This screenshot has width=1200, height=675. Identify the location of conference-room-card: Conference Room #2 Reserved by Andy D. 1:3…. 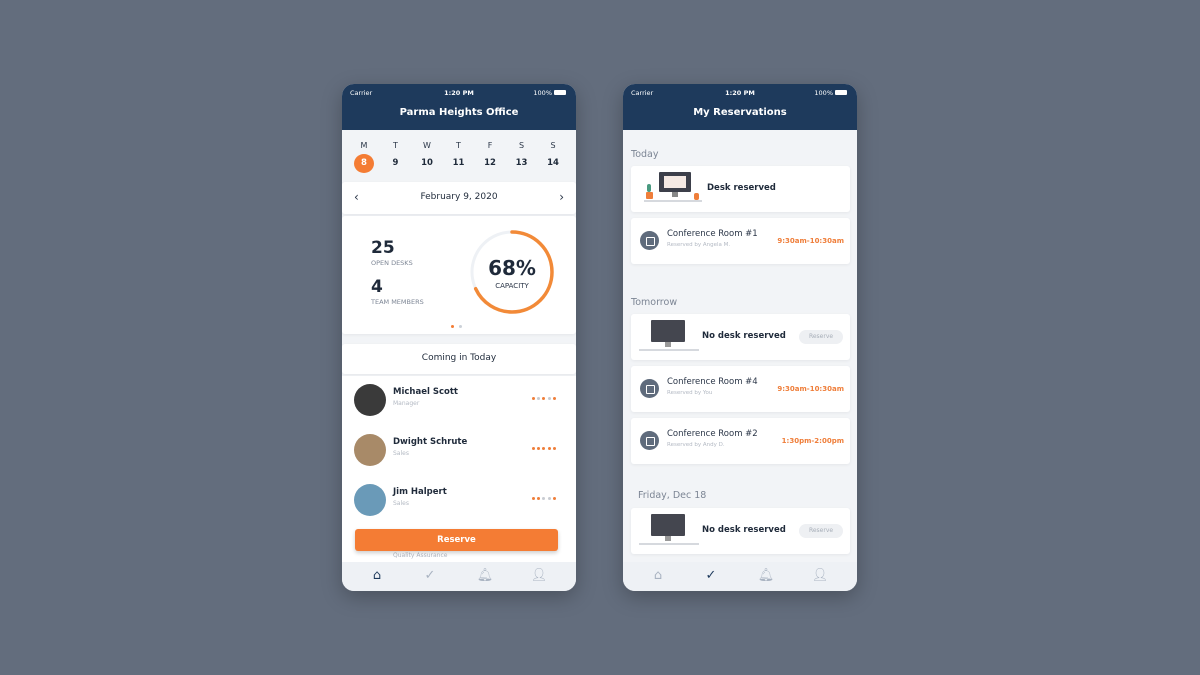
(740, 441).